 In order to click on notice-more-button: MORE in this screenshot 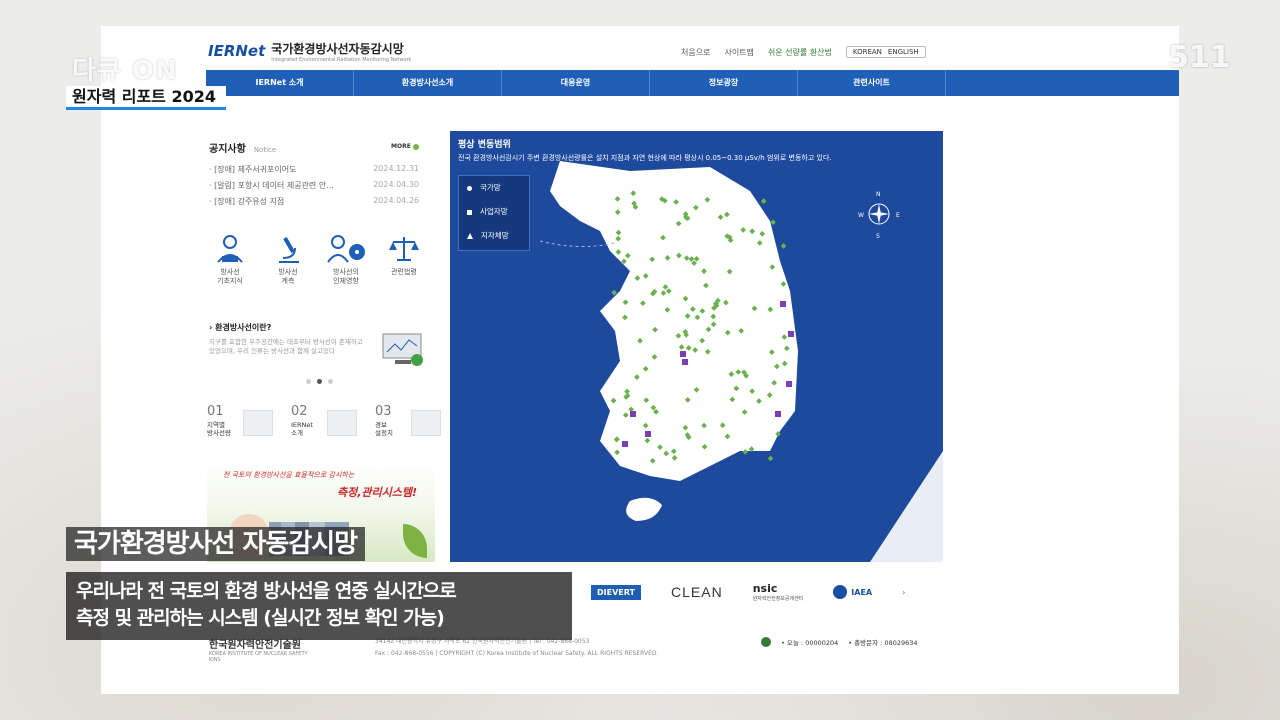, I will do `click(405, 146)`.